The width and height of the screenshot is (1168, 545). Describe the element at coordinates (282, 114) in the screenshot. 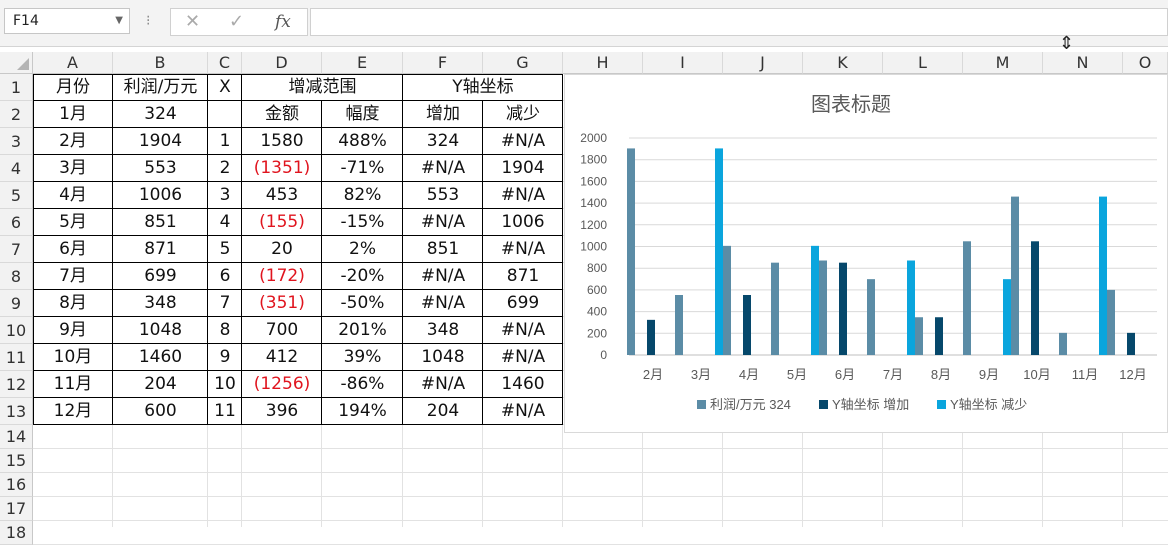

I see `cell-d2: 金额` at that location.